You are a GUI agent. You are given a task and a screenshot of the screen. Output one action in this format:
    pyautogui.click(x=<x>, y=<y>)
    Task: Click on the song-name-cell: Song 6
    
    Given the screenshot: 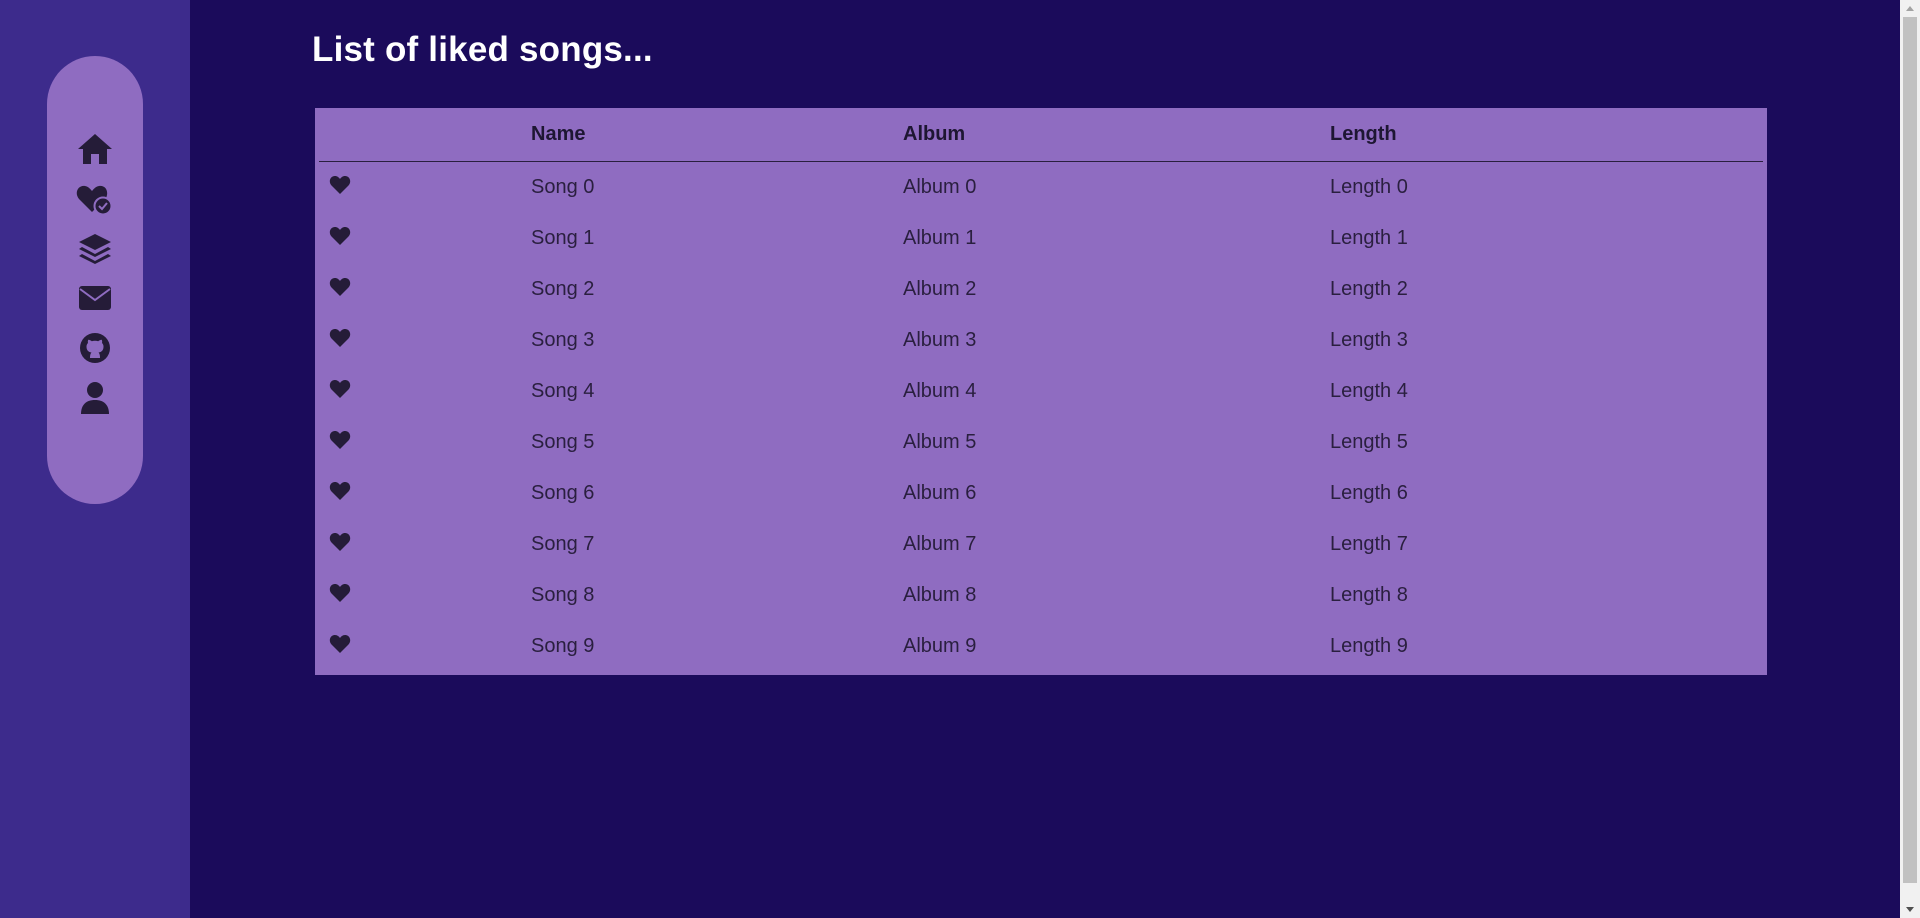 What is the action you would take?
    pyautogui.click(x=563, y=493)
    